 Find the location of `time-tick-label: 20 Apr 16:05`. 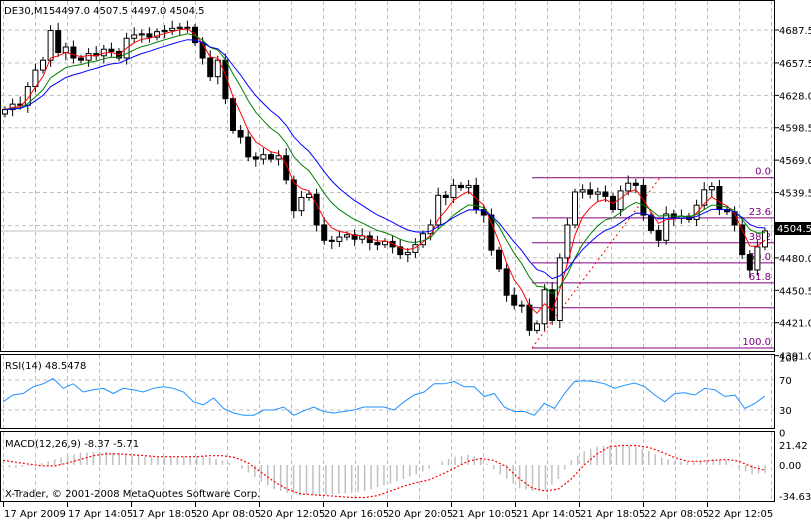

time-tick-label: 20 Apr 16:05 is located at coordinates (356, 514).